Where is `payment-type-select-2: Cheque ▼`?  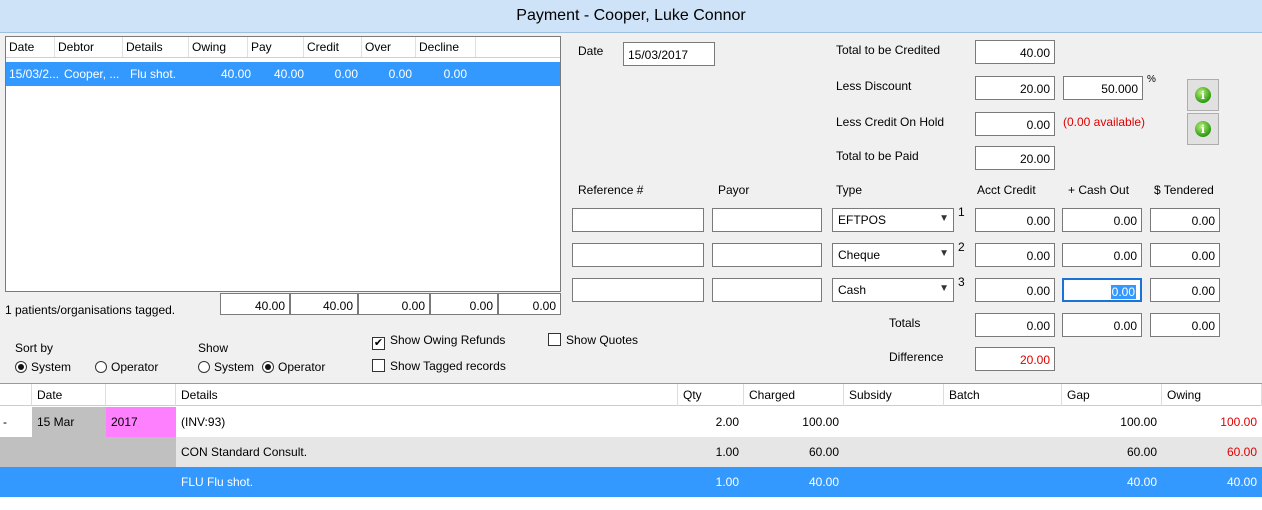 payment-type-select-2: Cheque ▼ is located at coordinates (893, 255).